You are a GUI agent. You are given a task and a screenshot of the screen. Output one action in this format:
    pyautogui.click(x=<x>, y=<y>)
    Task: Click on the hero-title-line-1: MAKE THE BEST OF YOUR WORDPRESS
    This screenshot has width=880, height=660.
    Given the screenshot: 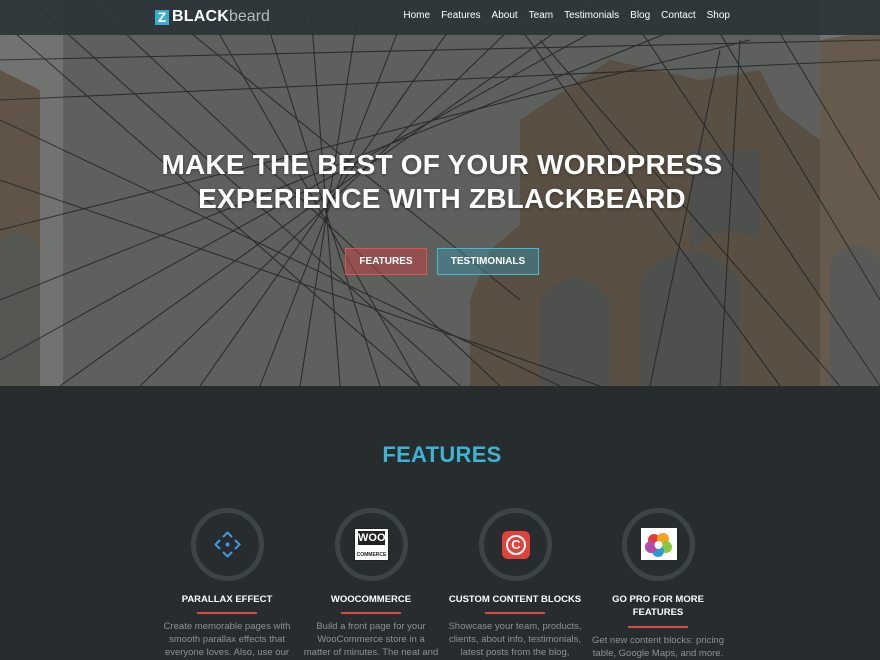 What is the action you would take?
    pyautogui.click(x=442, y=164)
    